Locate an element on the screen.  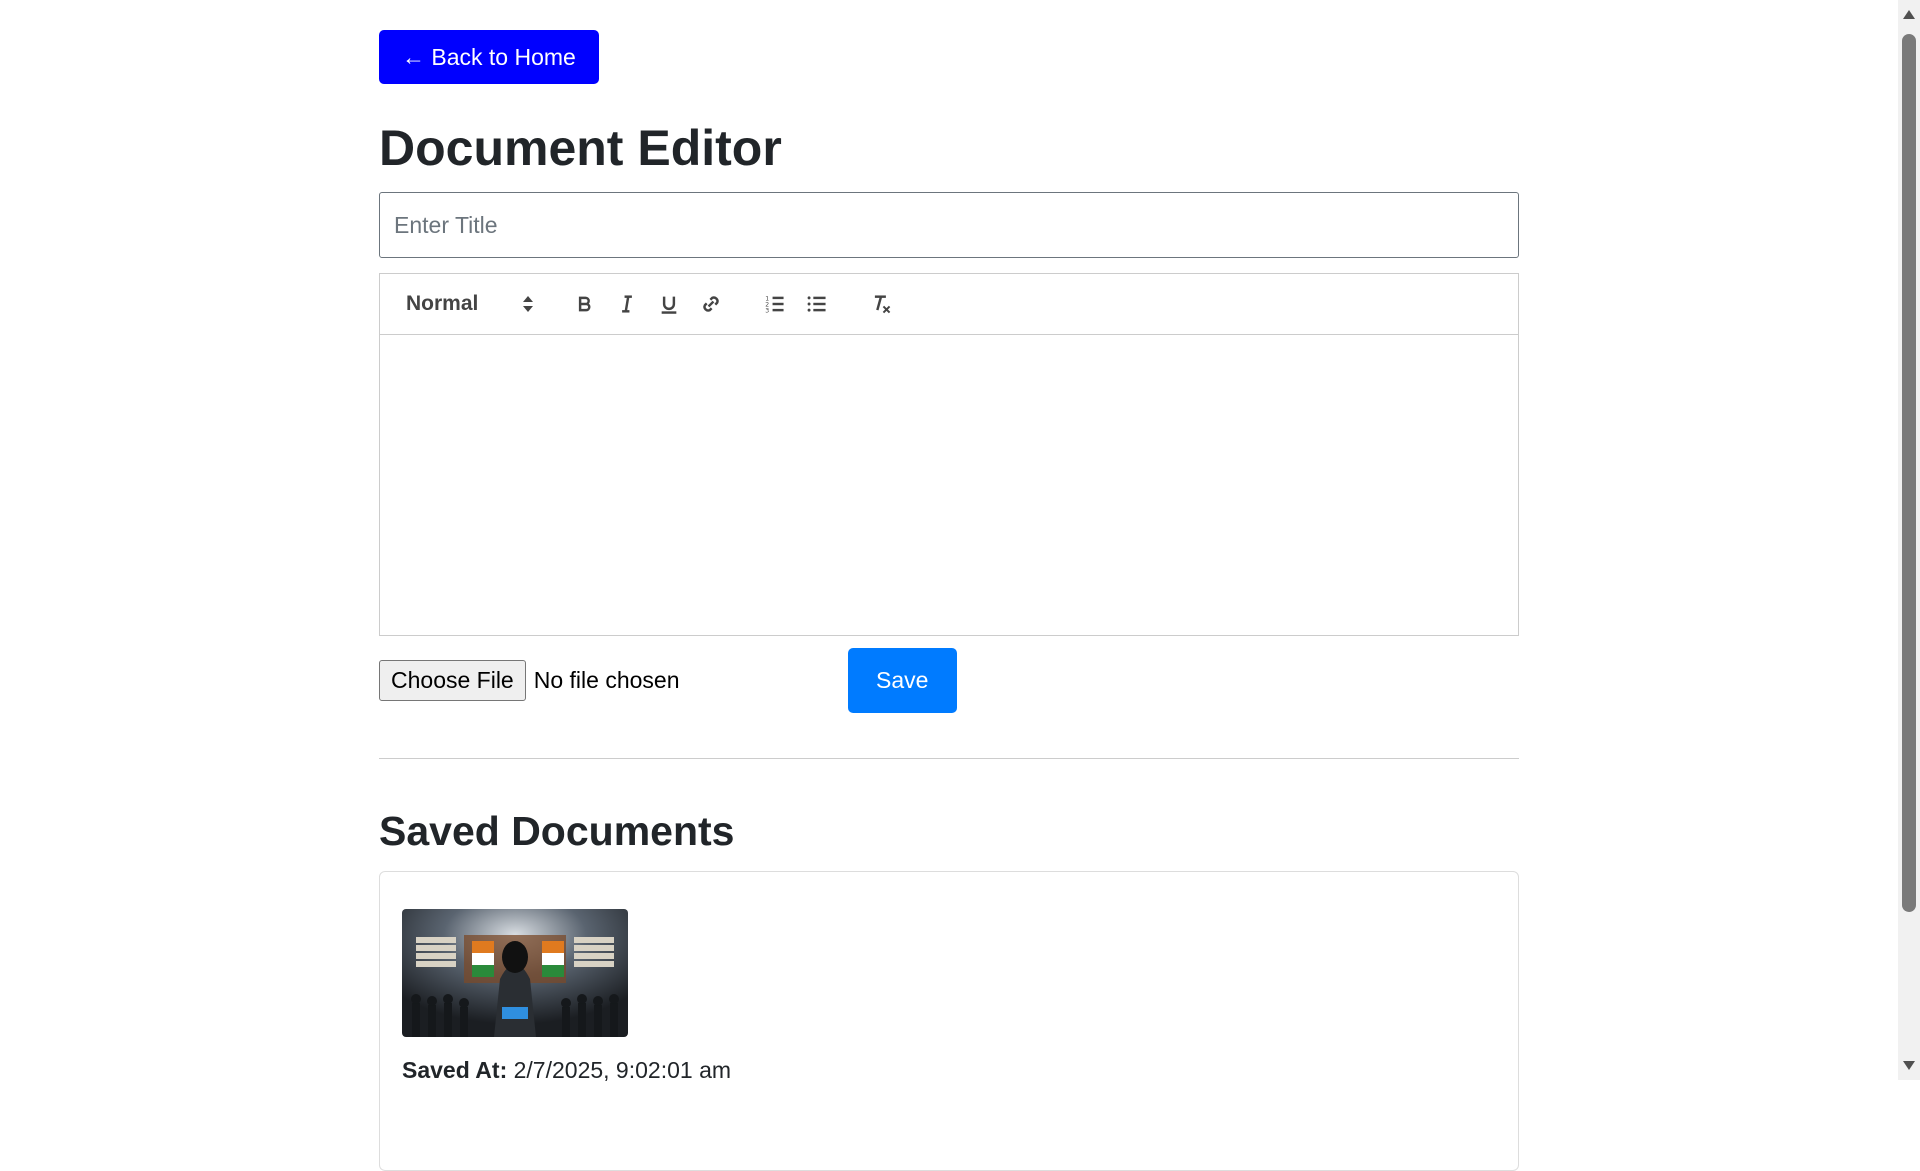
format-select: Normal is located at coordinates (470, 304).